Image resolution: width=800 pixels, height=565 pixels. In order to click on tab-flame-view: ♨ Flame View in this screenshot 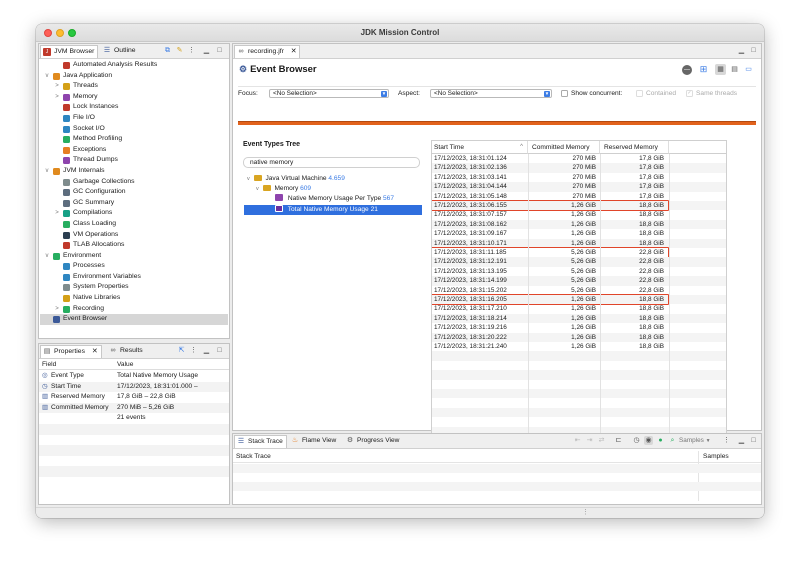, I will do `click(314, 441)`.